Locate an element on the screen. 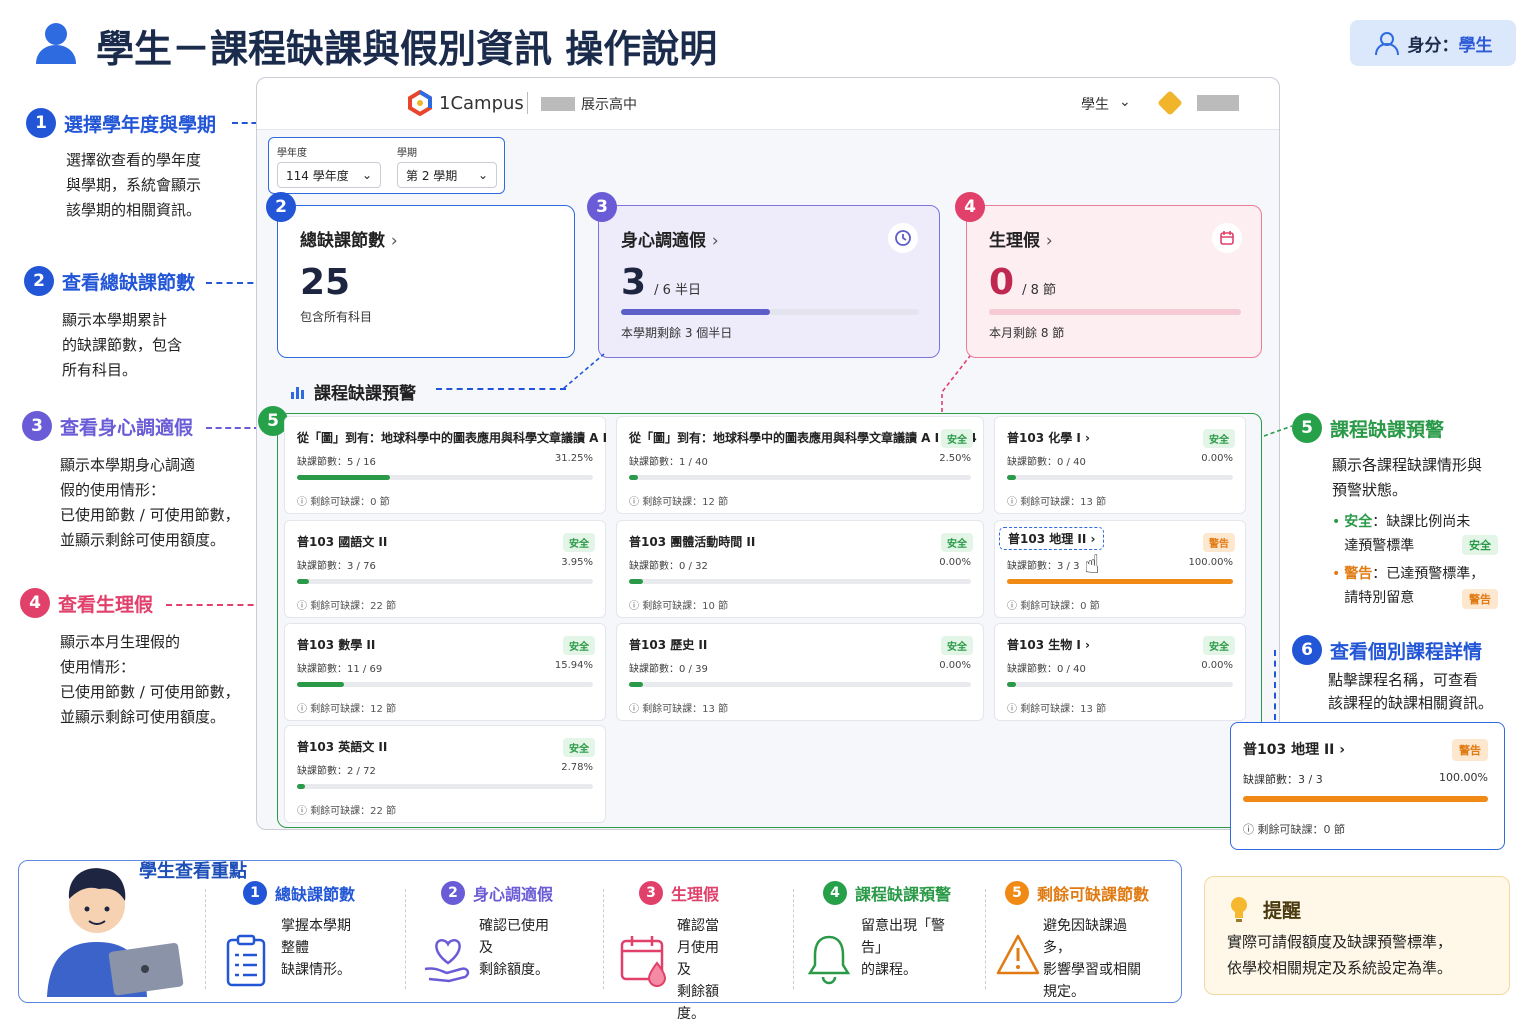 This screenshot has height=1024, width=1536. app-topbar: 1Campus 展示高中 學生 ⌄ is located at coordinates (768, 104).